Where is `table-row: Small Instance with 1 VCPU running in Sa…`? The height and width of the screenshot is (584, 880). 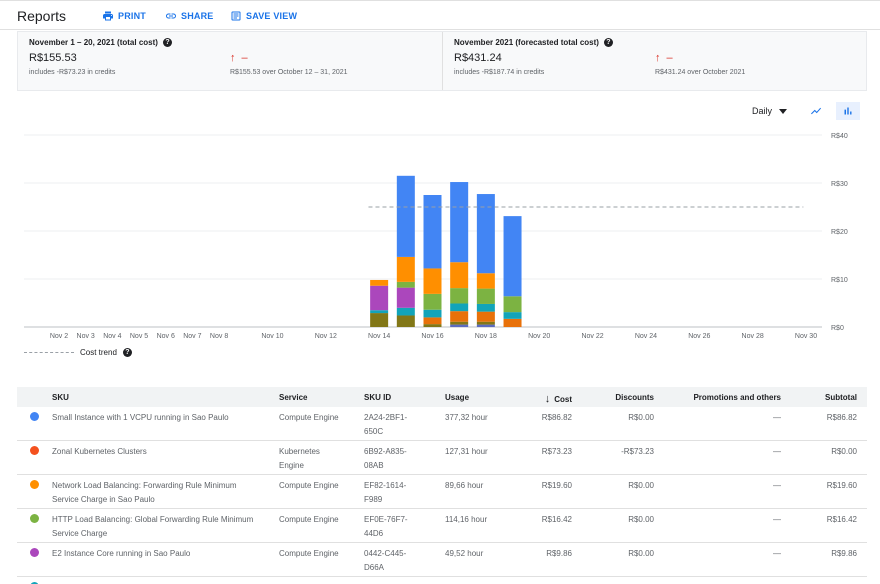
table-row: Small Instance with 1 VCPU running in Sa… is located at coordinates (442, 424).